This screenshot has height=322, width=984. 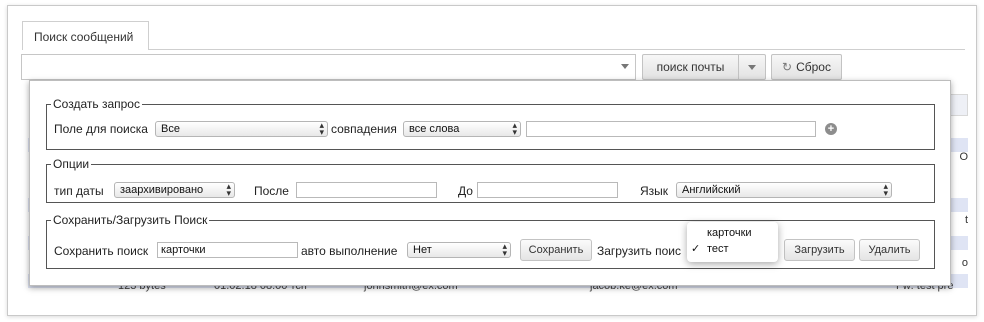 What do you see at coordinates (79, 191) in the screenshot?
I see `date-type-label: тип даты` at bounding box center [79, 191].